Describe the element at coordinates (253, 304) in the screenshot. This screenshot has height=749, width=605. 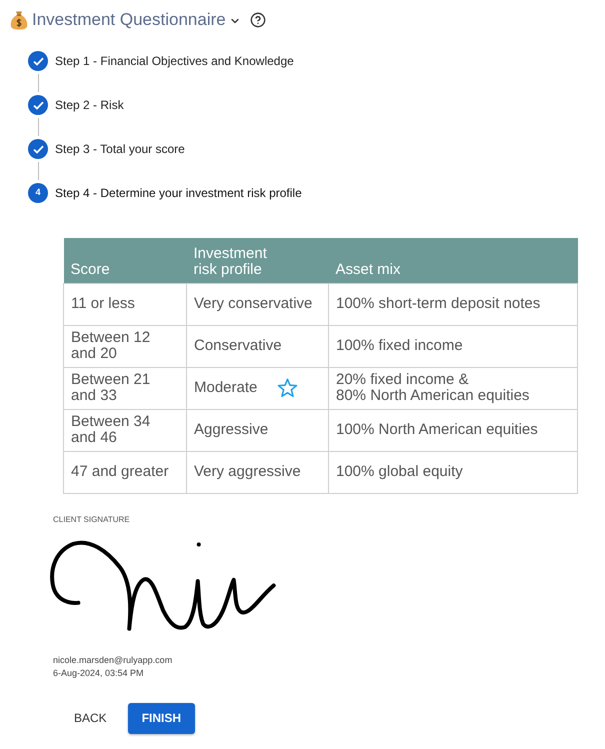
I see `table-cell: Very conservative` at that location.